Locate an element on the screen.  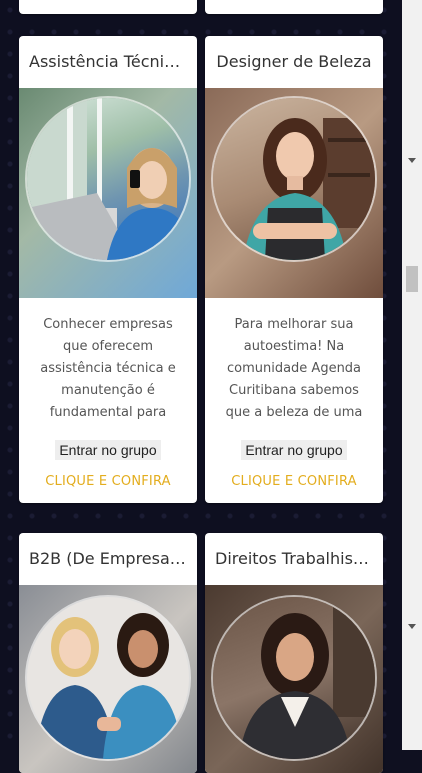
card-title: Designer de Beleza is located at coordinates (294, 62).